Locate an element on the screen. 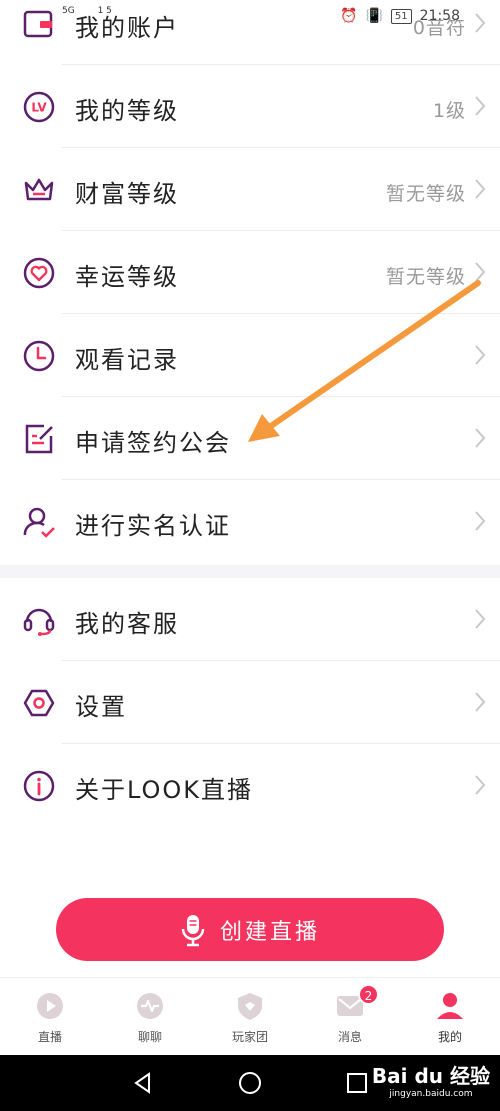 This screenshot has height=1111, width=500. menu-label: 观看记录 is located at coordinates (127, 360).